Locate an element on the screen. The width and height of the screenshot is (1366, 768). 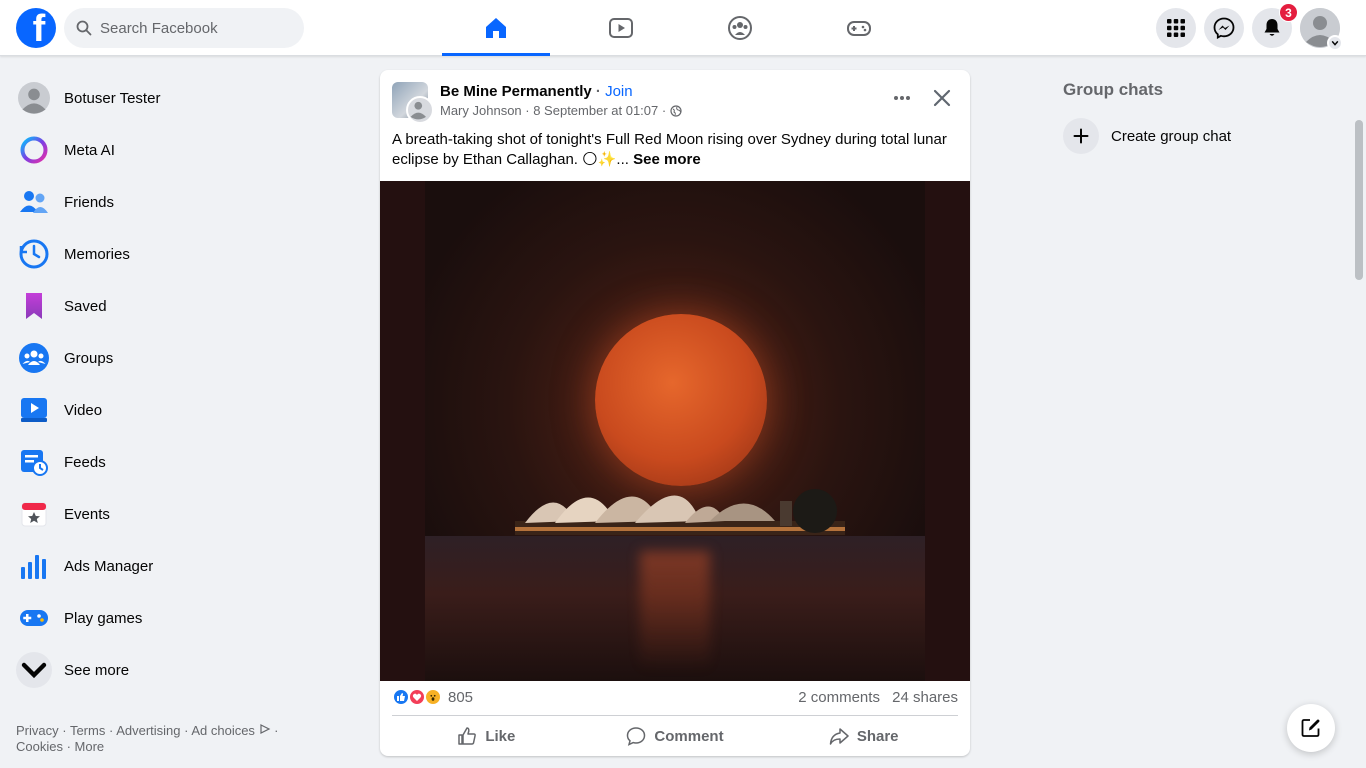
sidebar-item-ads-manager: Ads Manager is located at coordinates (180, 566).